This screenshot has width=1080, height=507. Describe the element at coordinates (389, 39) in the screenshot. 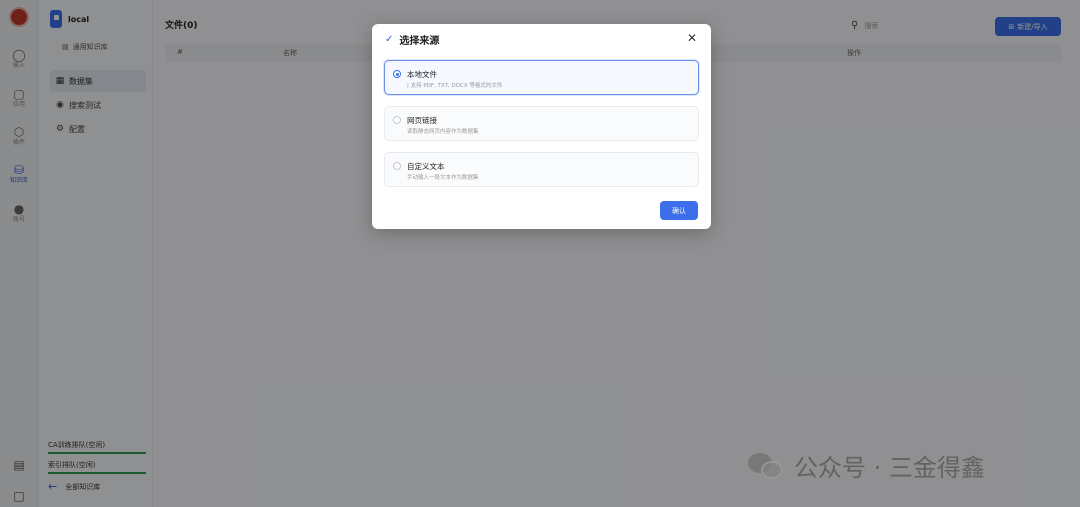

I see `check-circle-icon: ✓` at that location.